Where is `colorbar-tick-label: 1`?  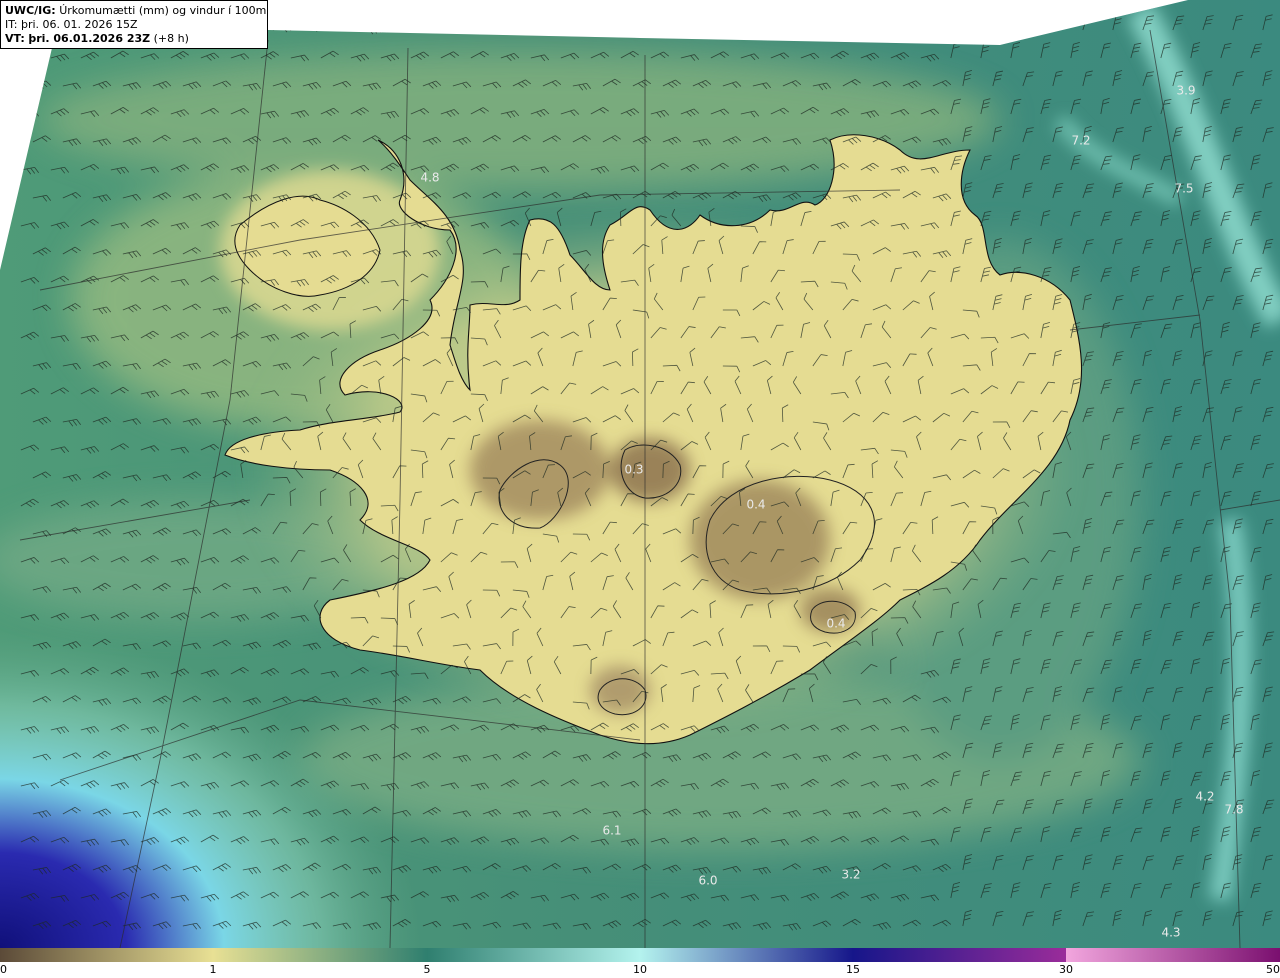
colorbar-tick-label: 1 is located at coordinates (213, 969).